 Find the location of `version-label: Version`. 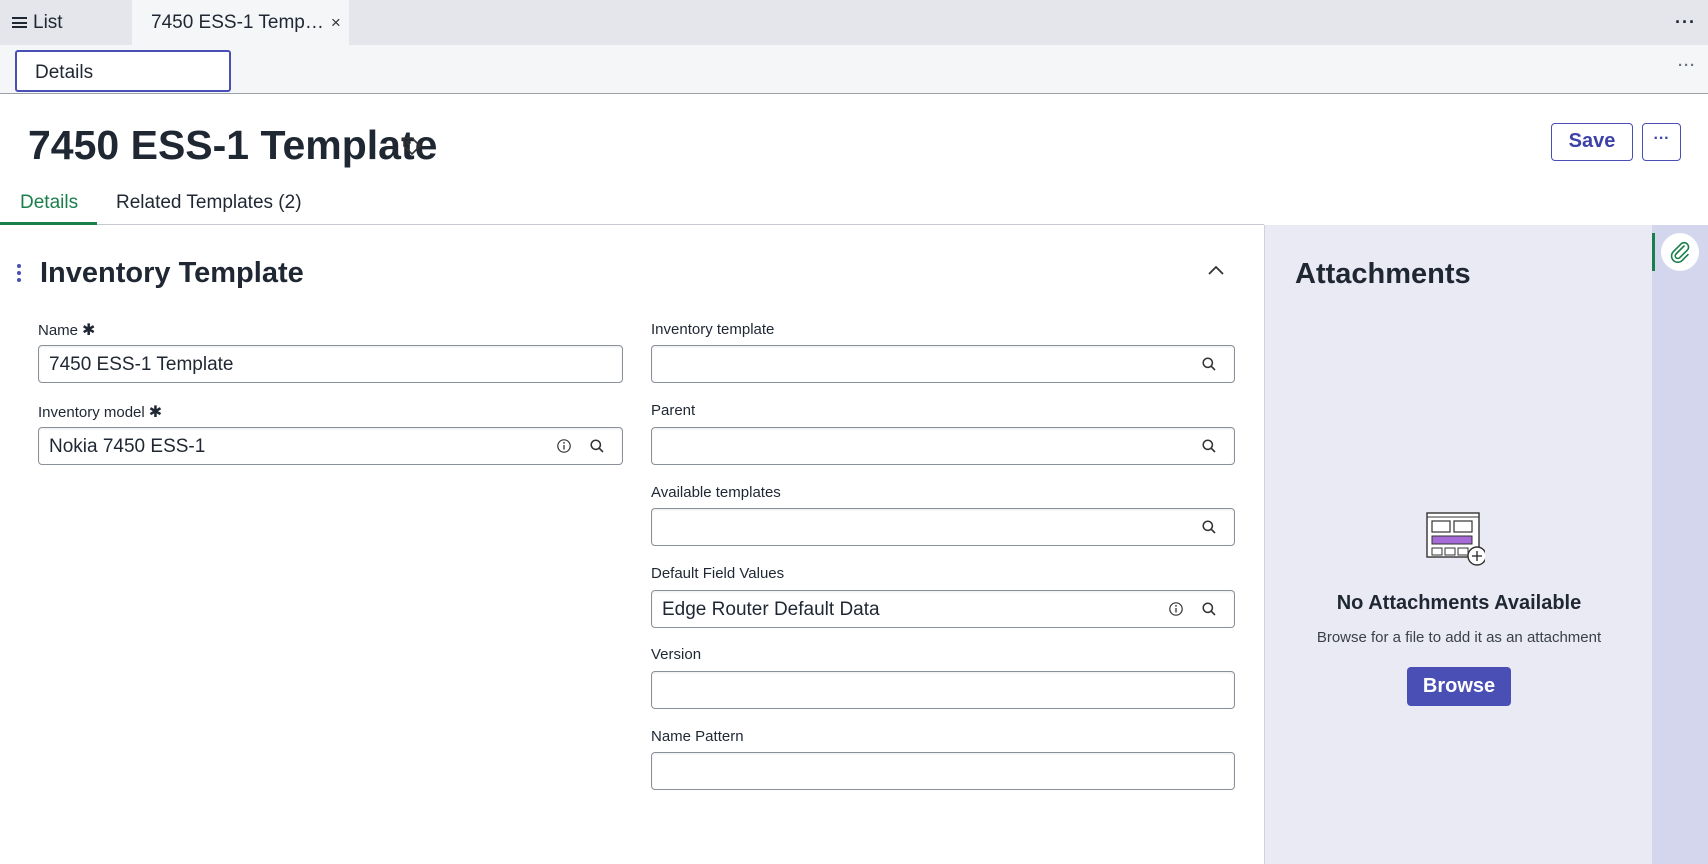

version-label: Version is located at coordinates (676, 654).